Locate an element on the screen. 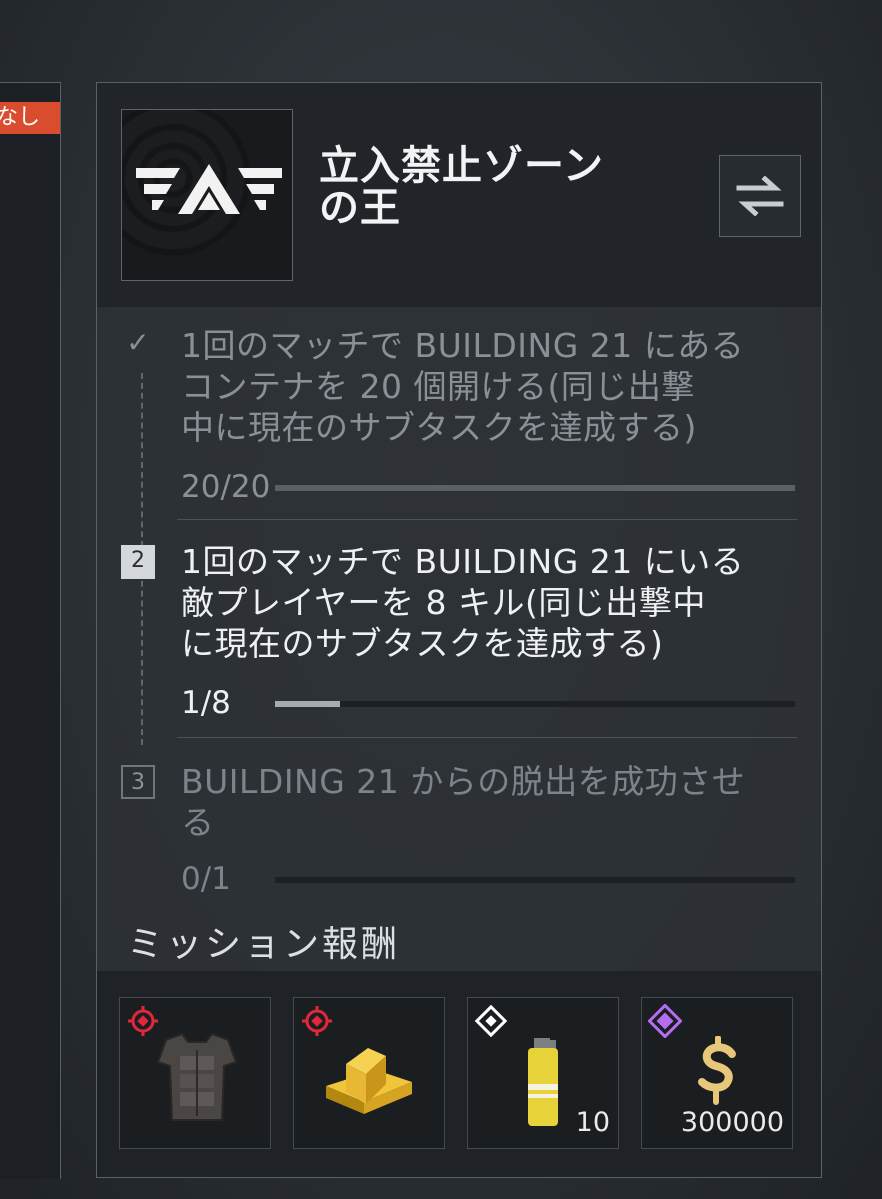 The image size is (882, 1199). progress-label: 1/8 is located at coordinates (206, 703).